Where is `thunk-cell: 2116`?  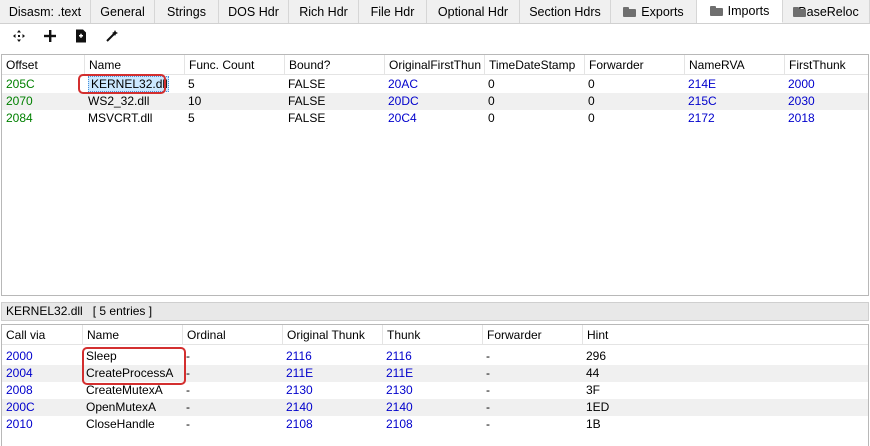
thunk-cell: 2116 is located at coordinates (399, 356).